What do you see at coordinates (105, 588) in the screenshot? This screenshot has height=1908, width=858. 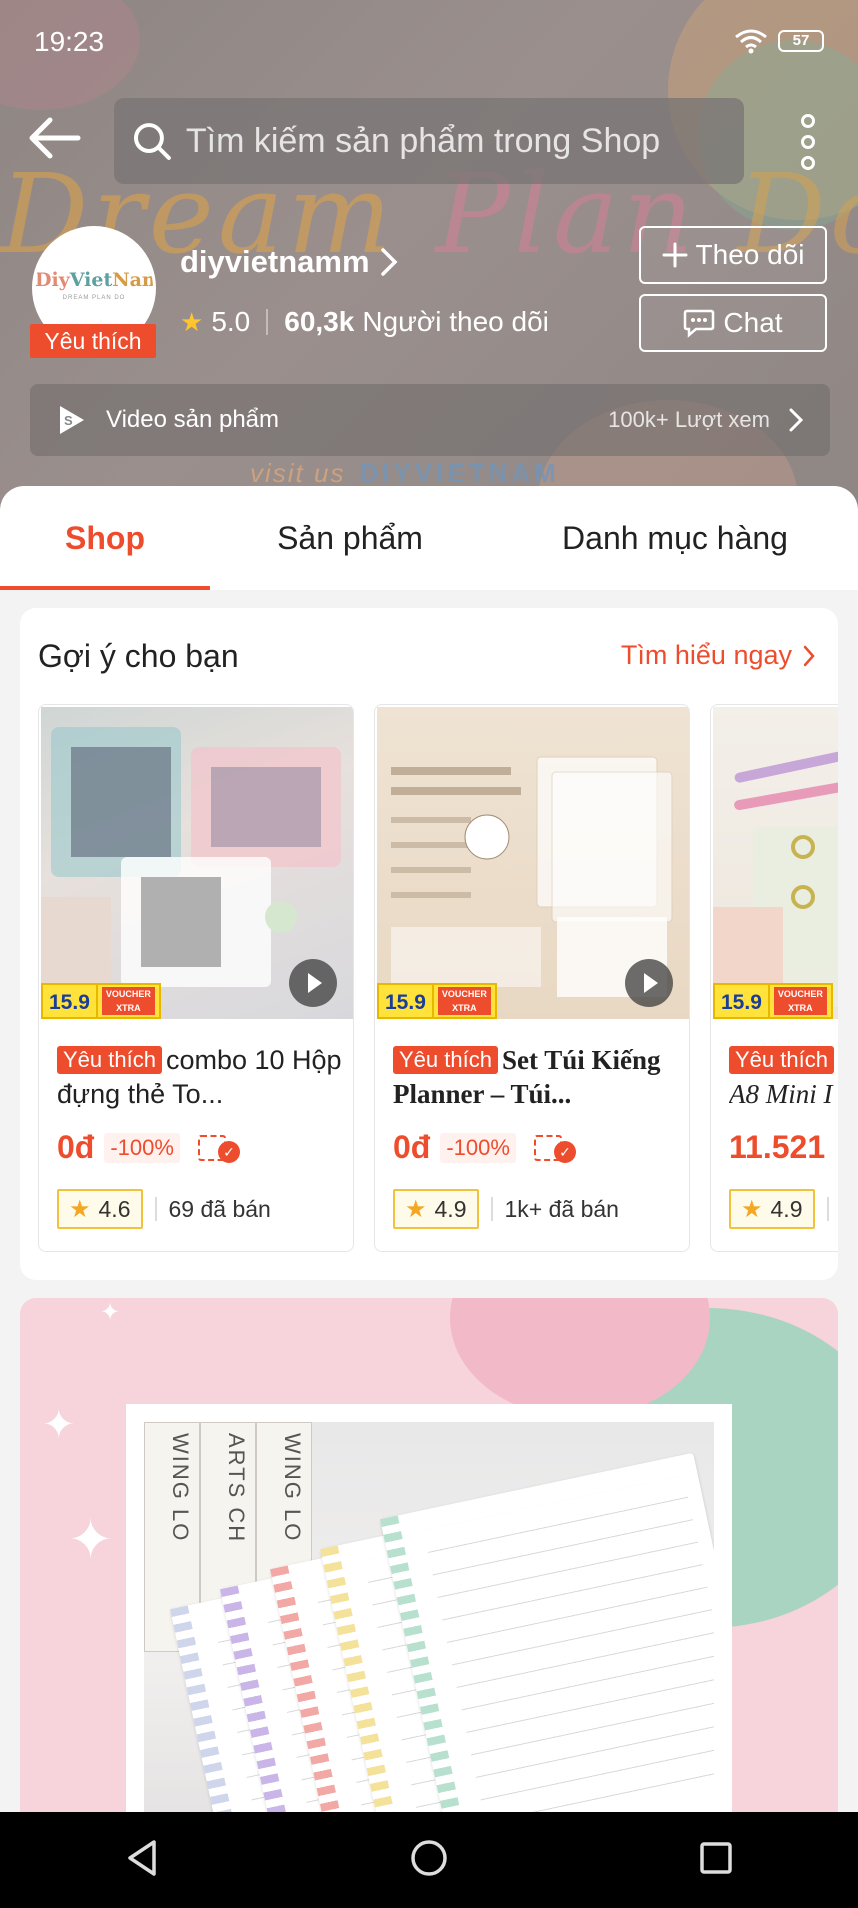 I see `active-tab-indicator` at bounding box center [105, 588].